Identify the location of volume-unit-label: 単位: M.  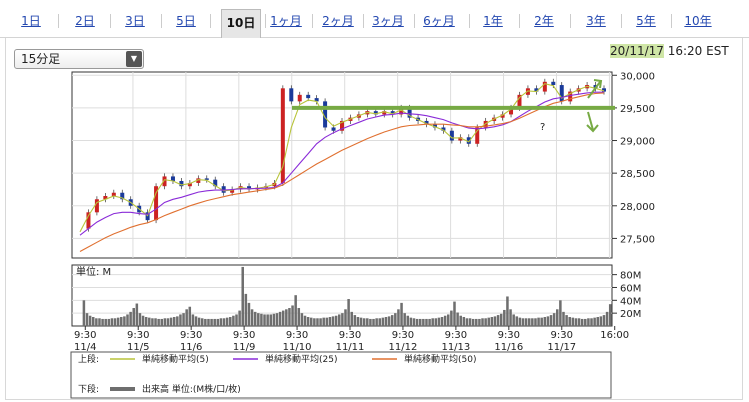
(93, 271).